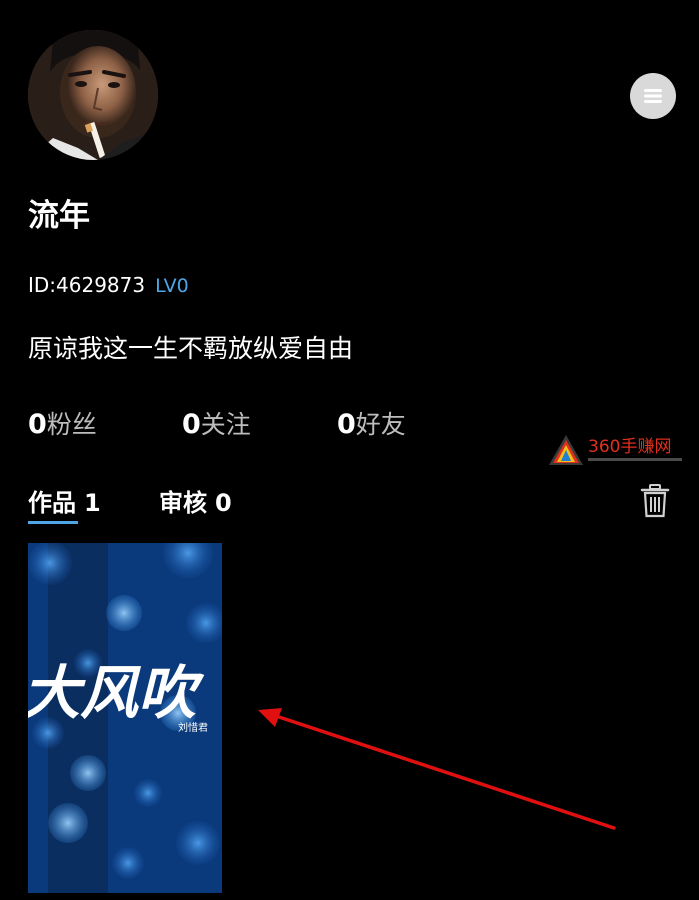  Describe the element at coordinates (380, 424) in the screenshot. I see `friends-label: 好友` at that location.